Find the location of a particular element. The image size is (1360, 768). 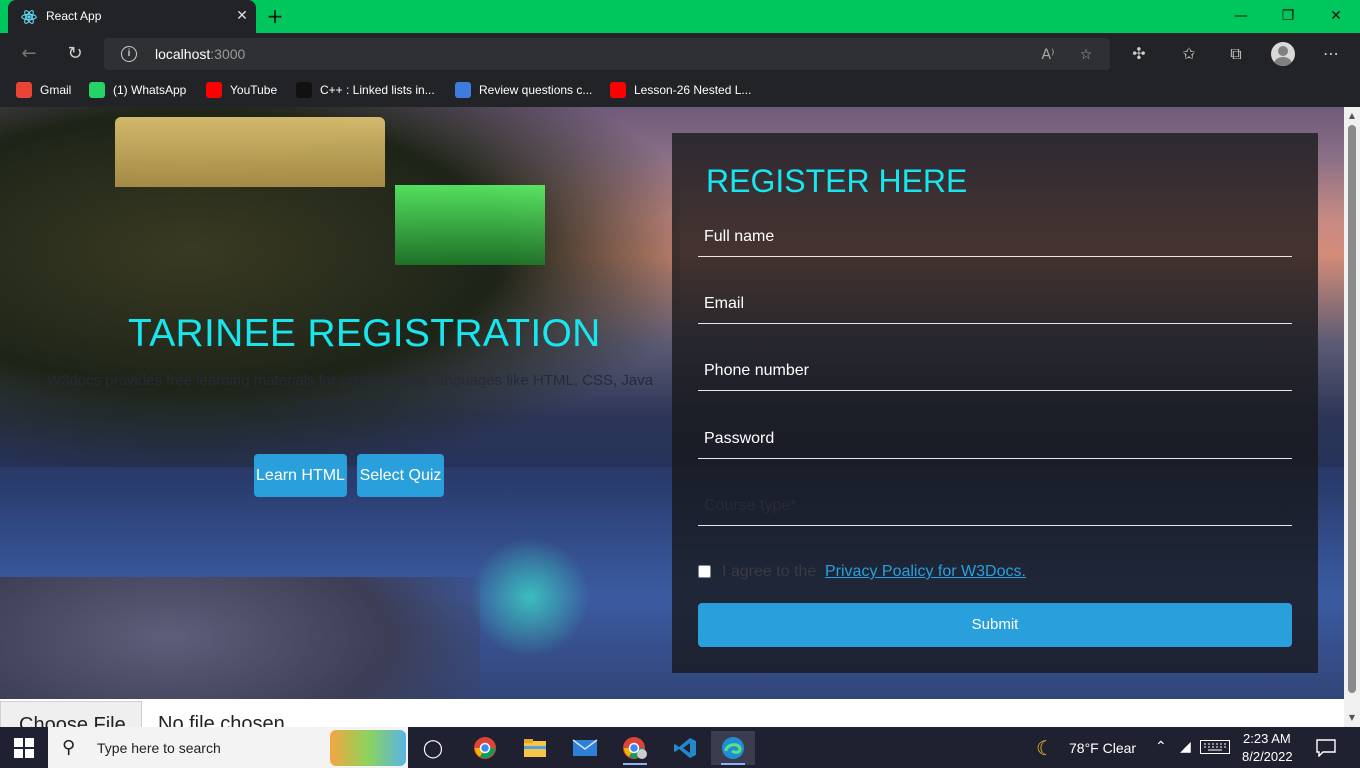

extensions-icon: ✣ is located at coordinates (1139, 54).